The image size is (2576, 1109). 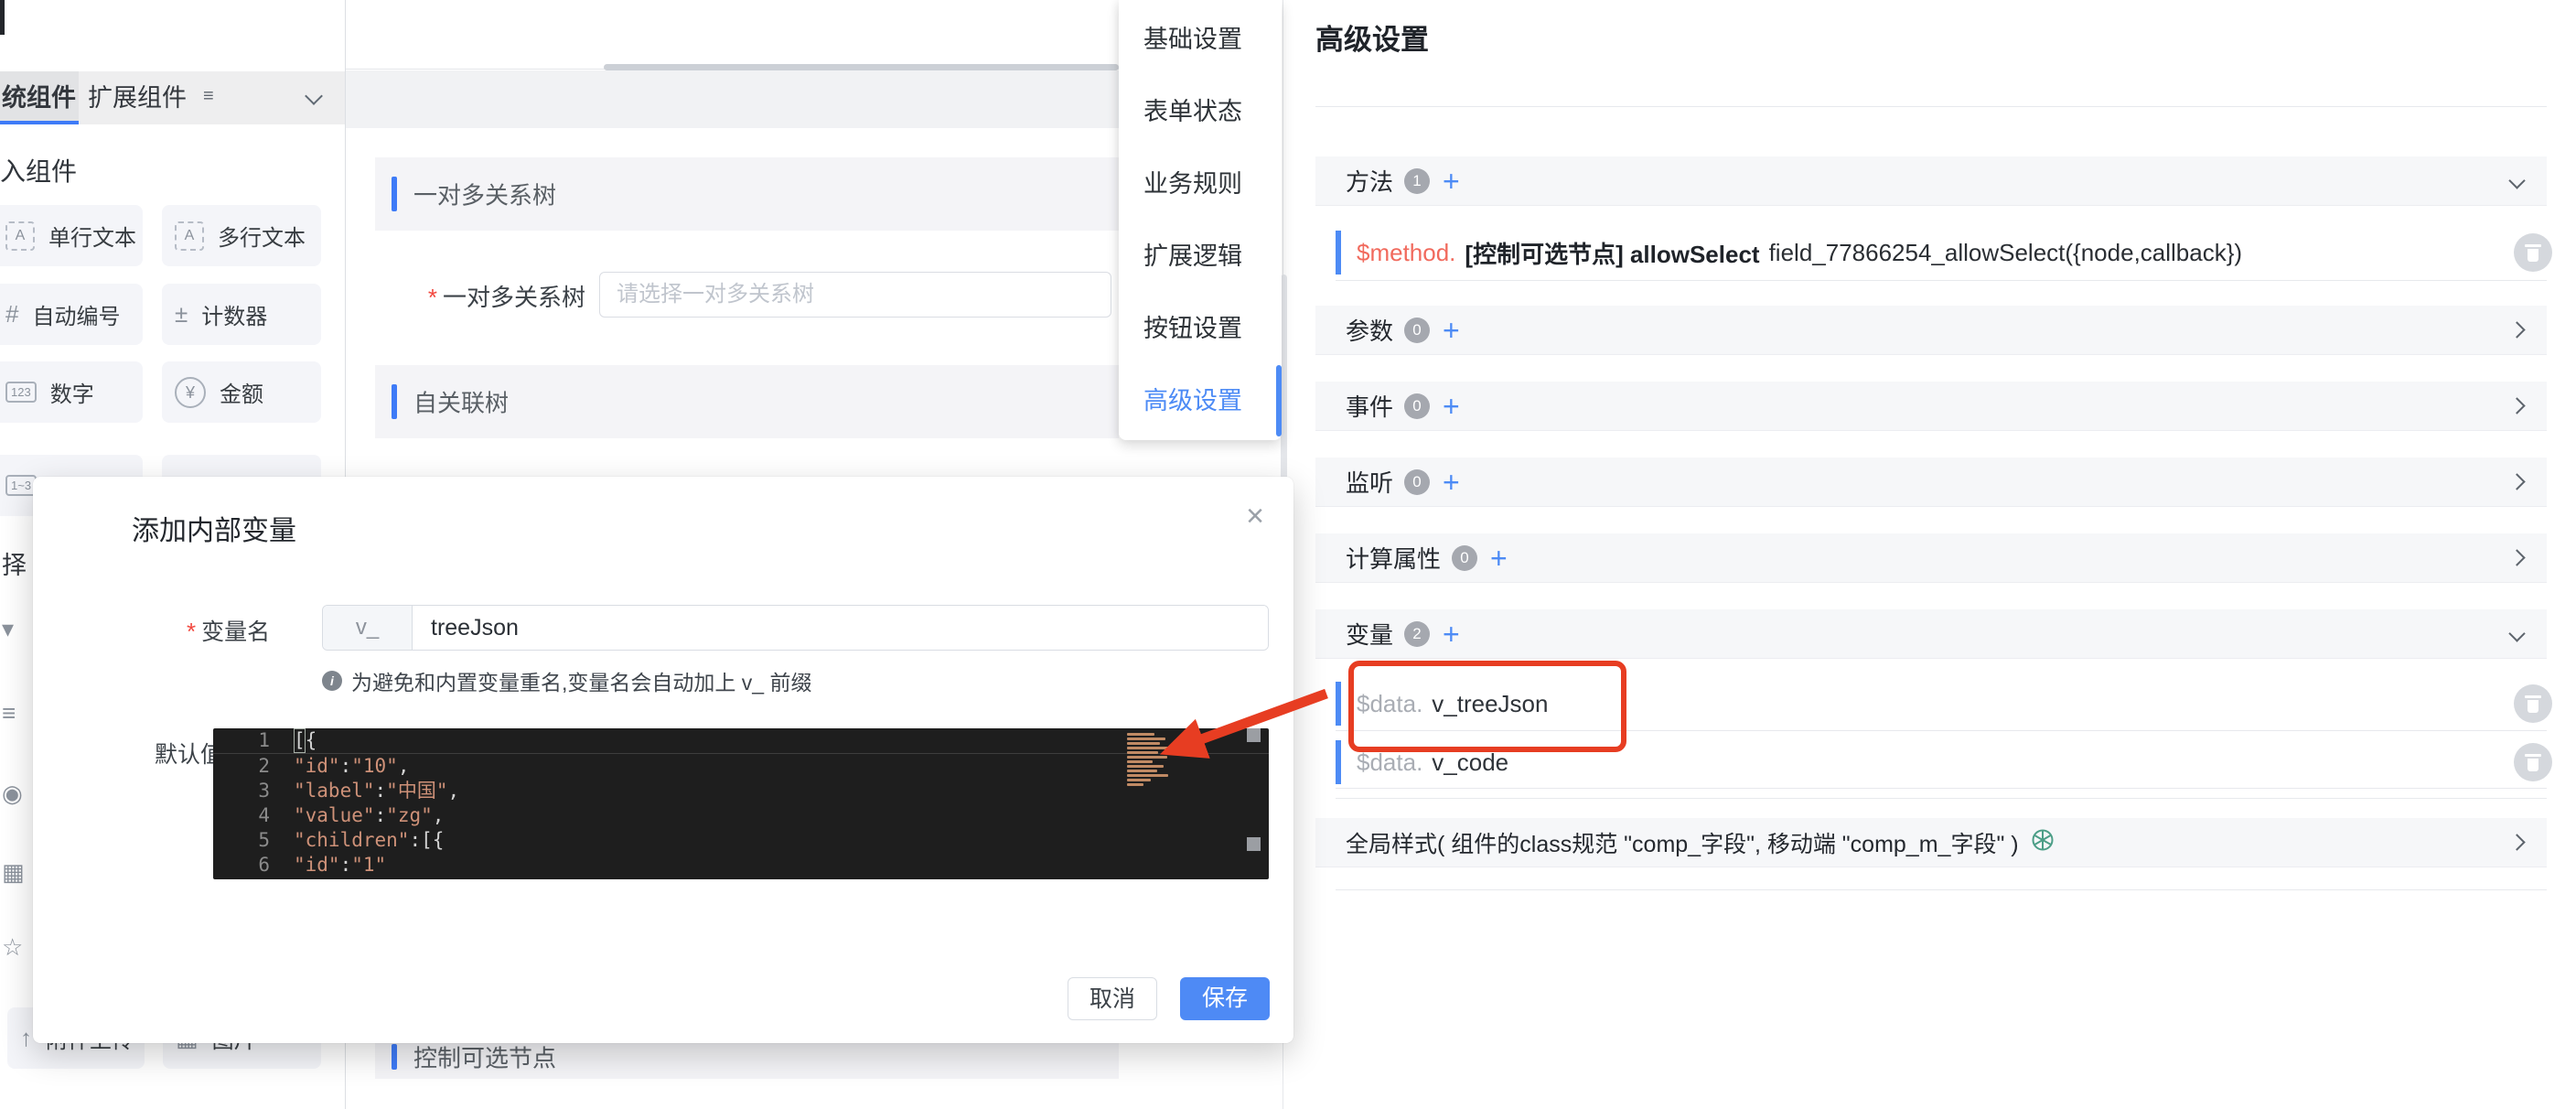 I want to click on component-tabbar: 统组件 扩展组件 ≡, so click(x=173, y=97).